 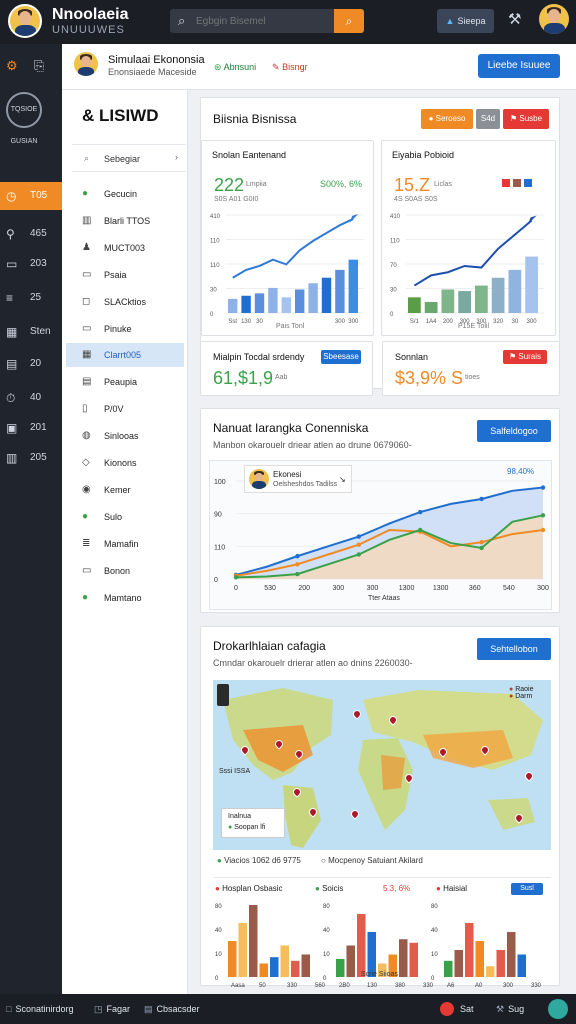 I want to click on divider, so click(x=382, y=877).